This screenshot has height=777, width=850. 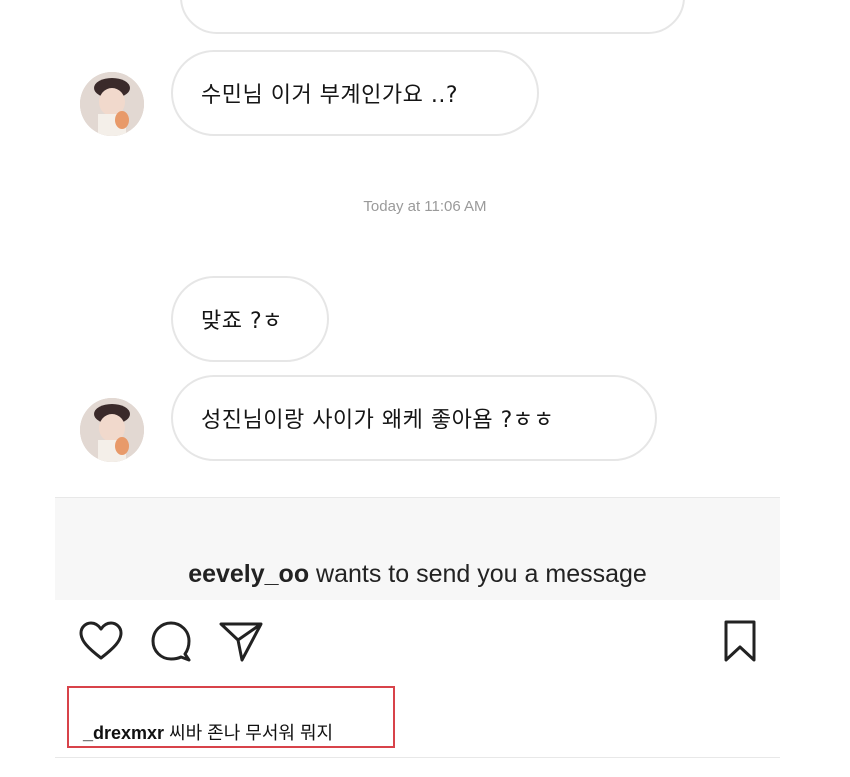 I want to click on message-text: 성진님이랑 사이가 왜케 좋아욤 ?ㅎㅎ, so click(x=378, y=420).